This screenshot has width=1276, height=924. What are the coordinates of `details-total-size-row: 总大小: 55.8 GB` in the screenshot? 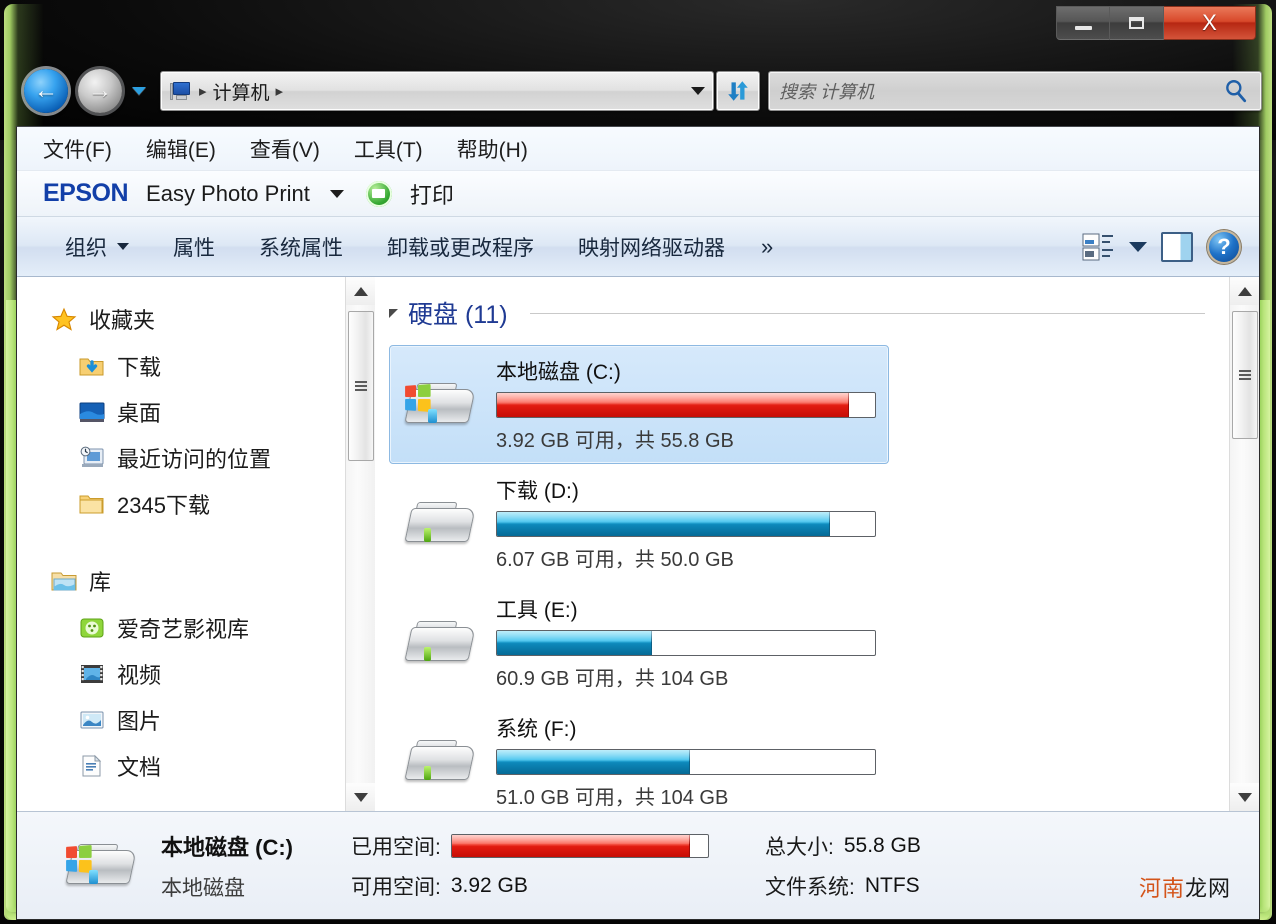 It's located at (843, 846).